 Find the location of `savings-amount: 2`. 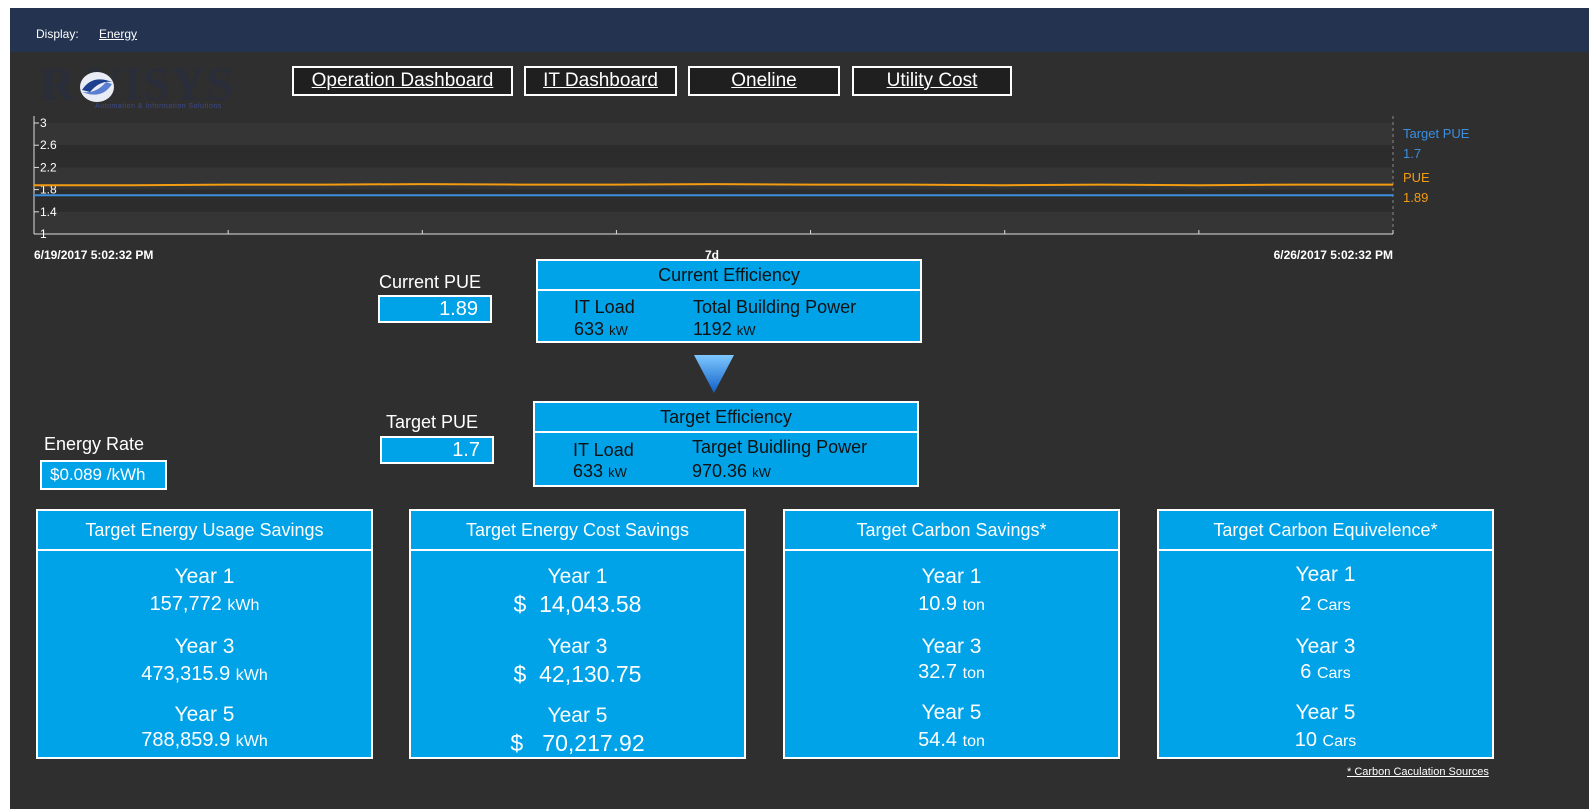

savings-amount: 2 is located at coordinates (1306, 604).